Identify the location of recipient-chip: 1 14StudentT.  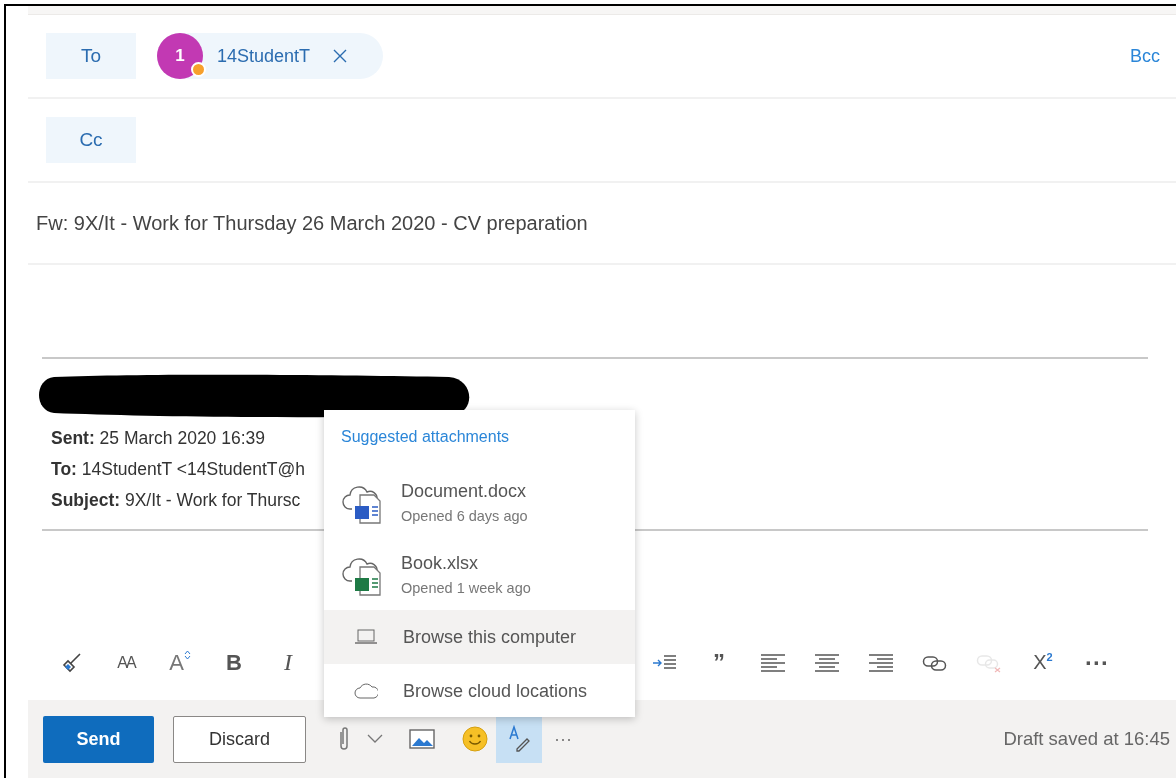
(270, 56).